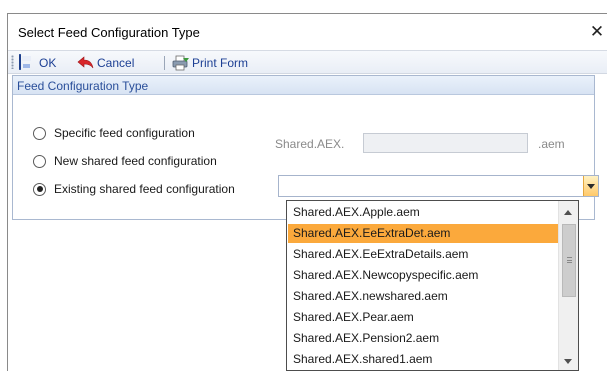 This screenshot has width=607, height=371. Describe the element at coordinates (48, 62) in the screenshot. I see `ok-label: OK` at that location.